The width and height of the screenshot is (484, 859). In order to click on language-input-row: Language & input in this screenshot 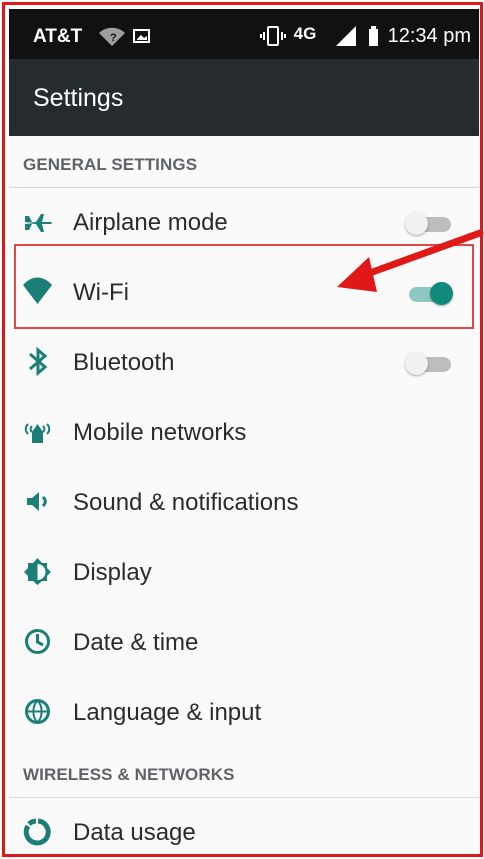, I will do `click(244, 713)`.